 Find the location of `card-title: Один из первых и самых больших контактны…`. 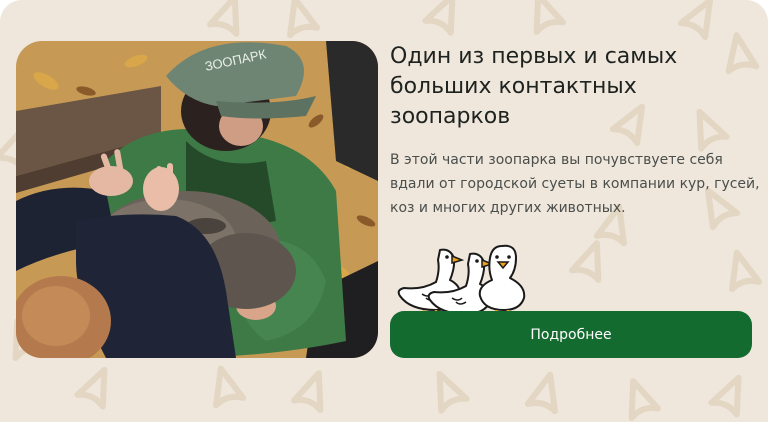

card-title: Один из первых и самых больших контактны… is located at coordinates (534, 86).